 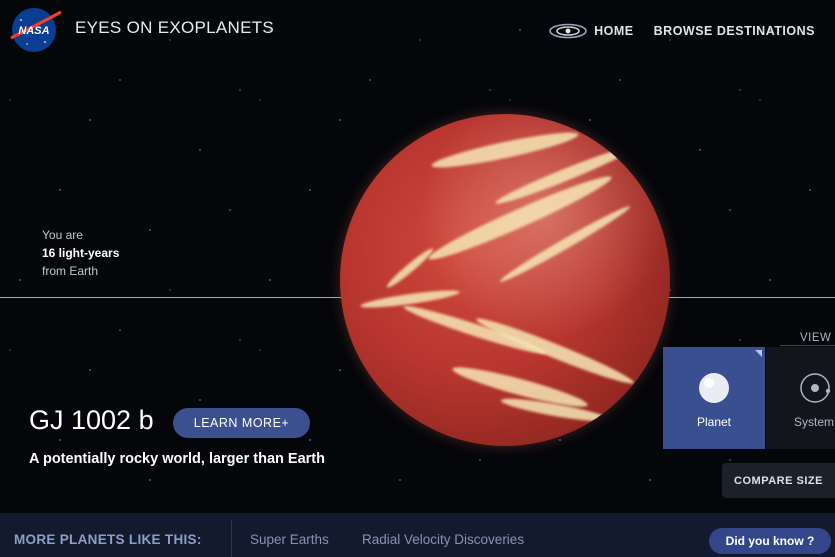 I want to click on distance-readout: You are 16 light-years from Earth, so click(x=80, y=253).